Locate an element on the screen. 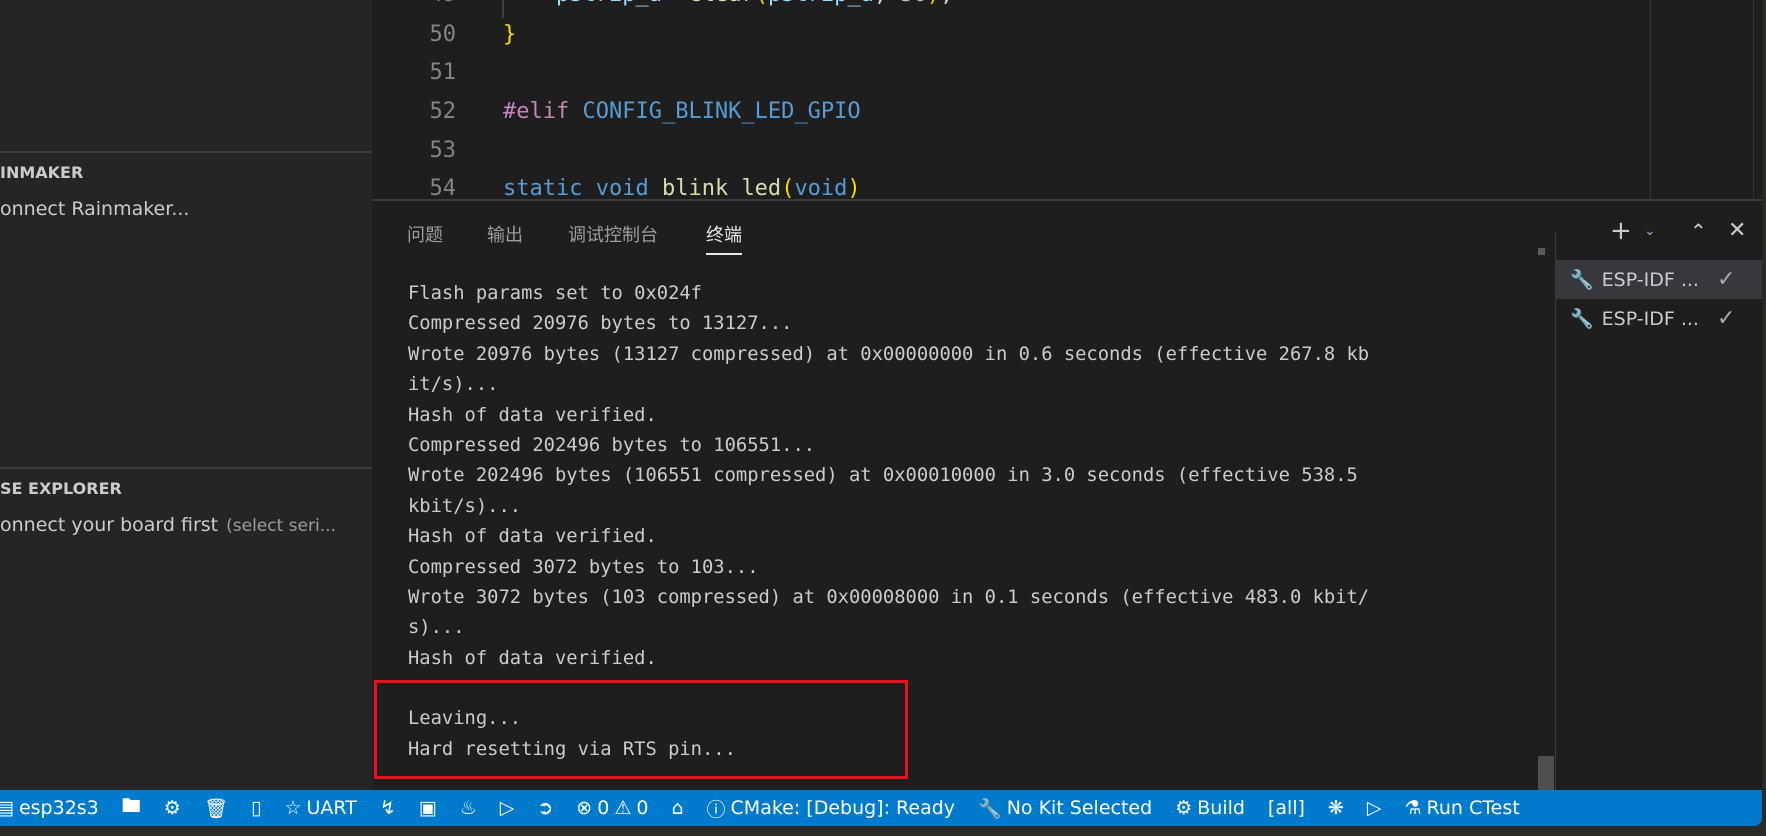 This screenshot has height=836, width=1766. flash-button: ↯ is located at coordinates (388, 808).